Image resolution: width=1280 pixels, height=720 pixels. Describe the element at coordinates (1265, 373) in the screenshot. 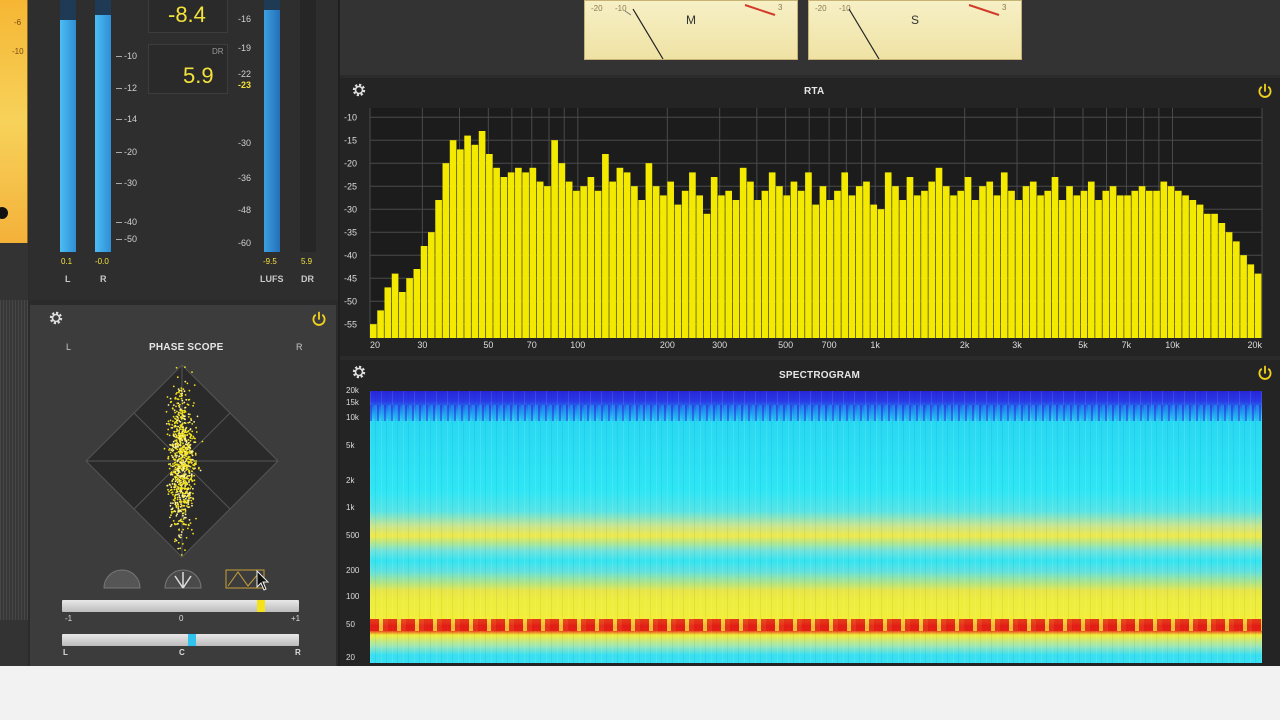

I see `spectrogram-power-icon` at that location.